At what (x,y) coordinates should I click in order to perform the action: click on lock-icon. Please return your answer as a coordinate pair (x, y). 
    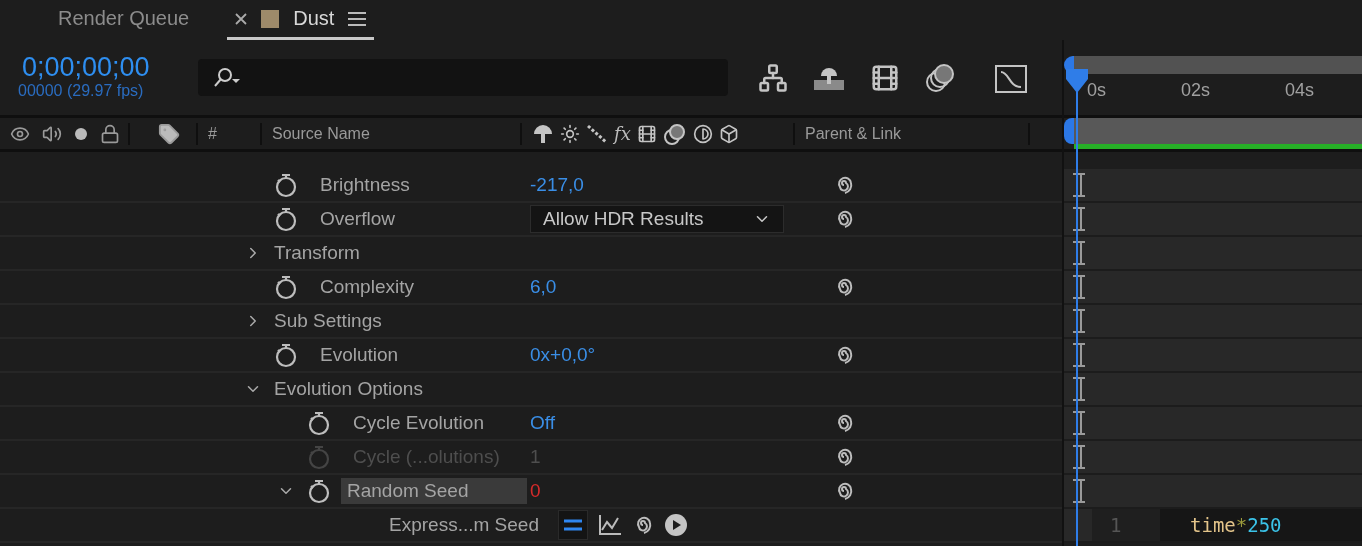
    Looking at the image, I should click on (110, 133).